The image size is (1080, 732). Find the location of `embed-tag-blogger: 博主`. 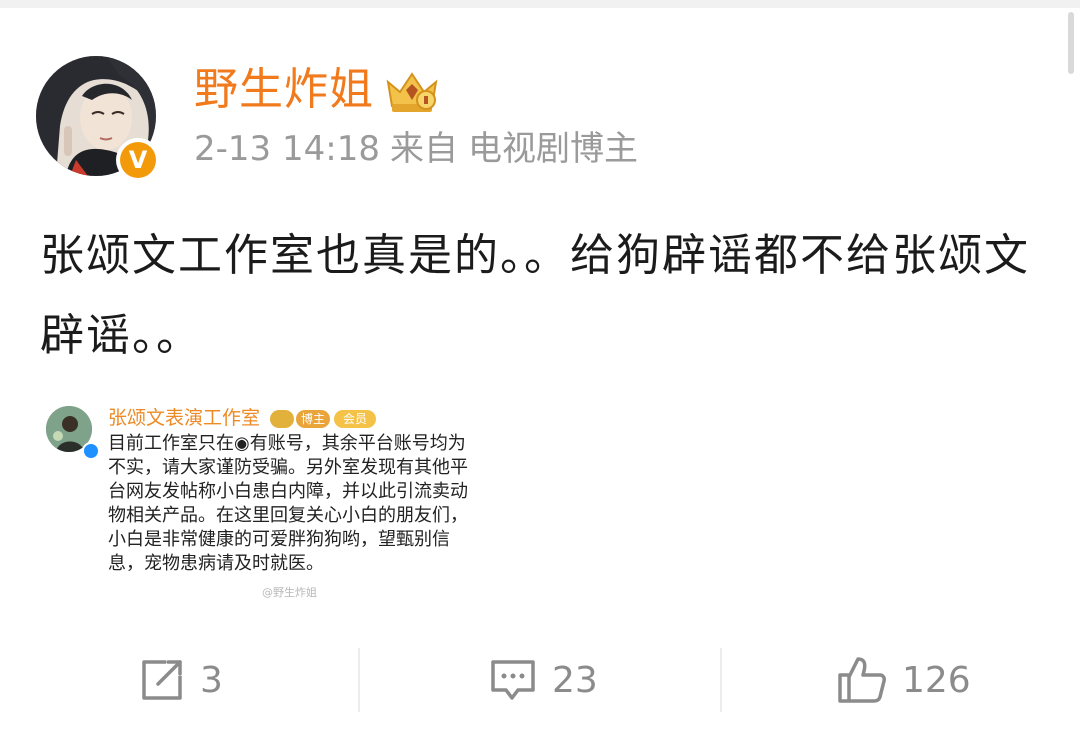

embed-tag-blogger: 博主 is located at coordinates (313, 419).